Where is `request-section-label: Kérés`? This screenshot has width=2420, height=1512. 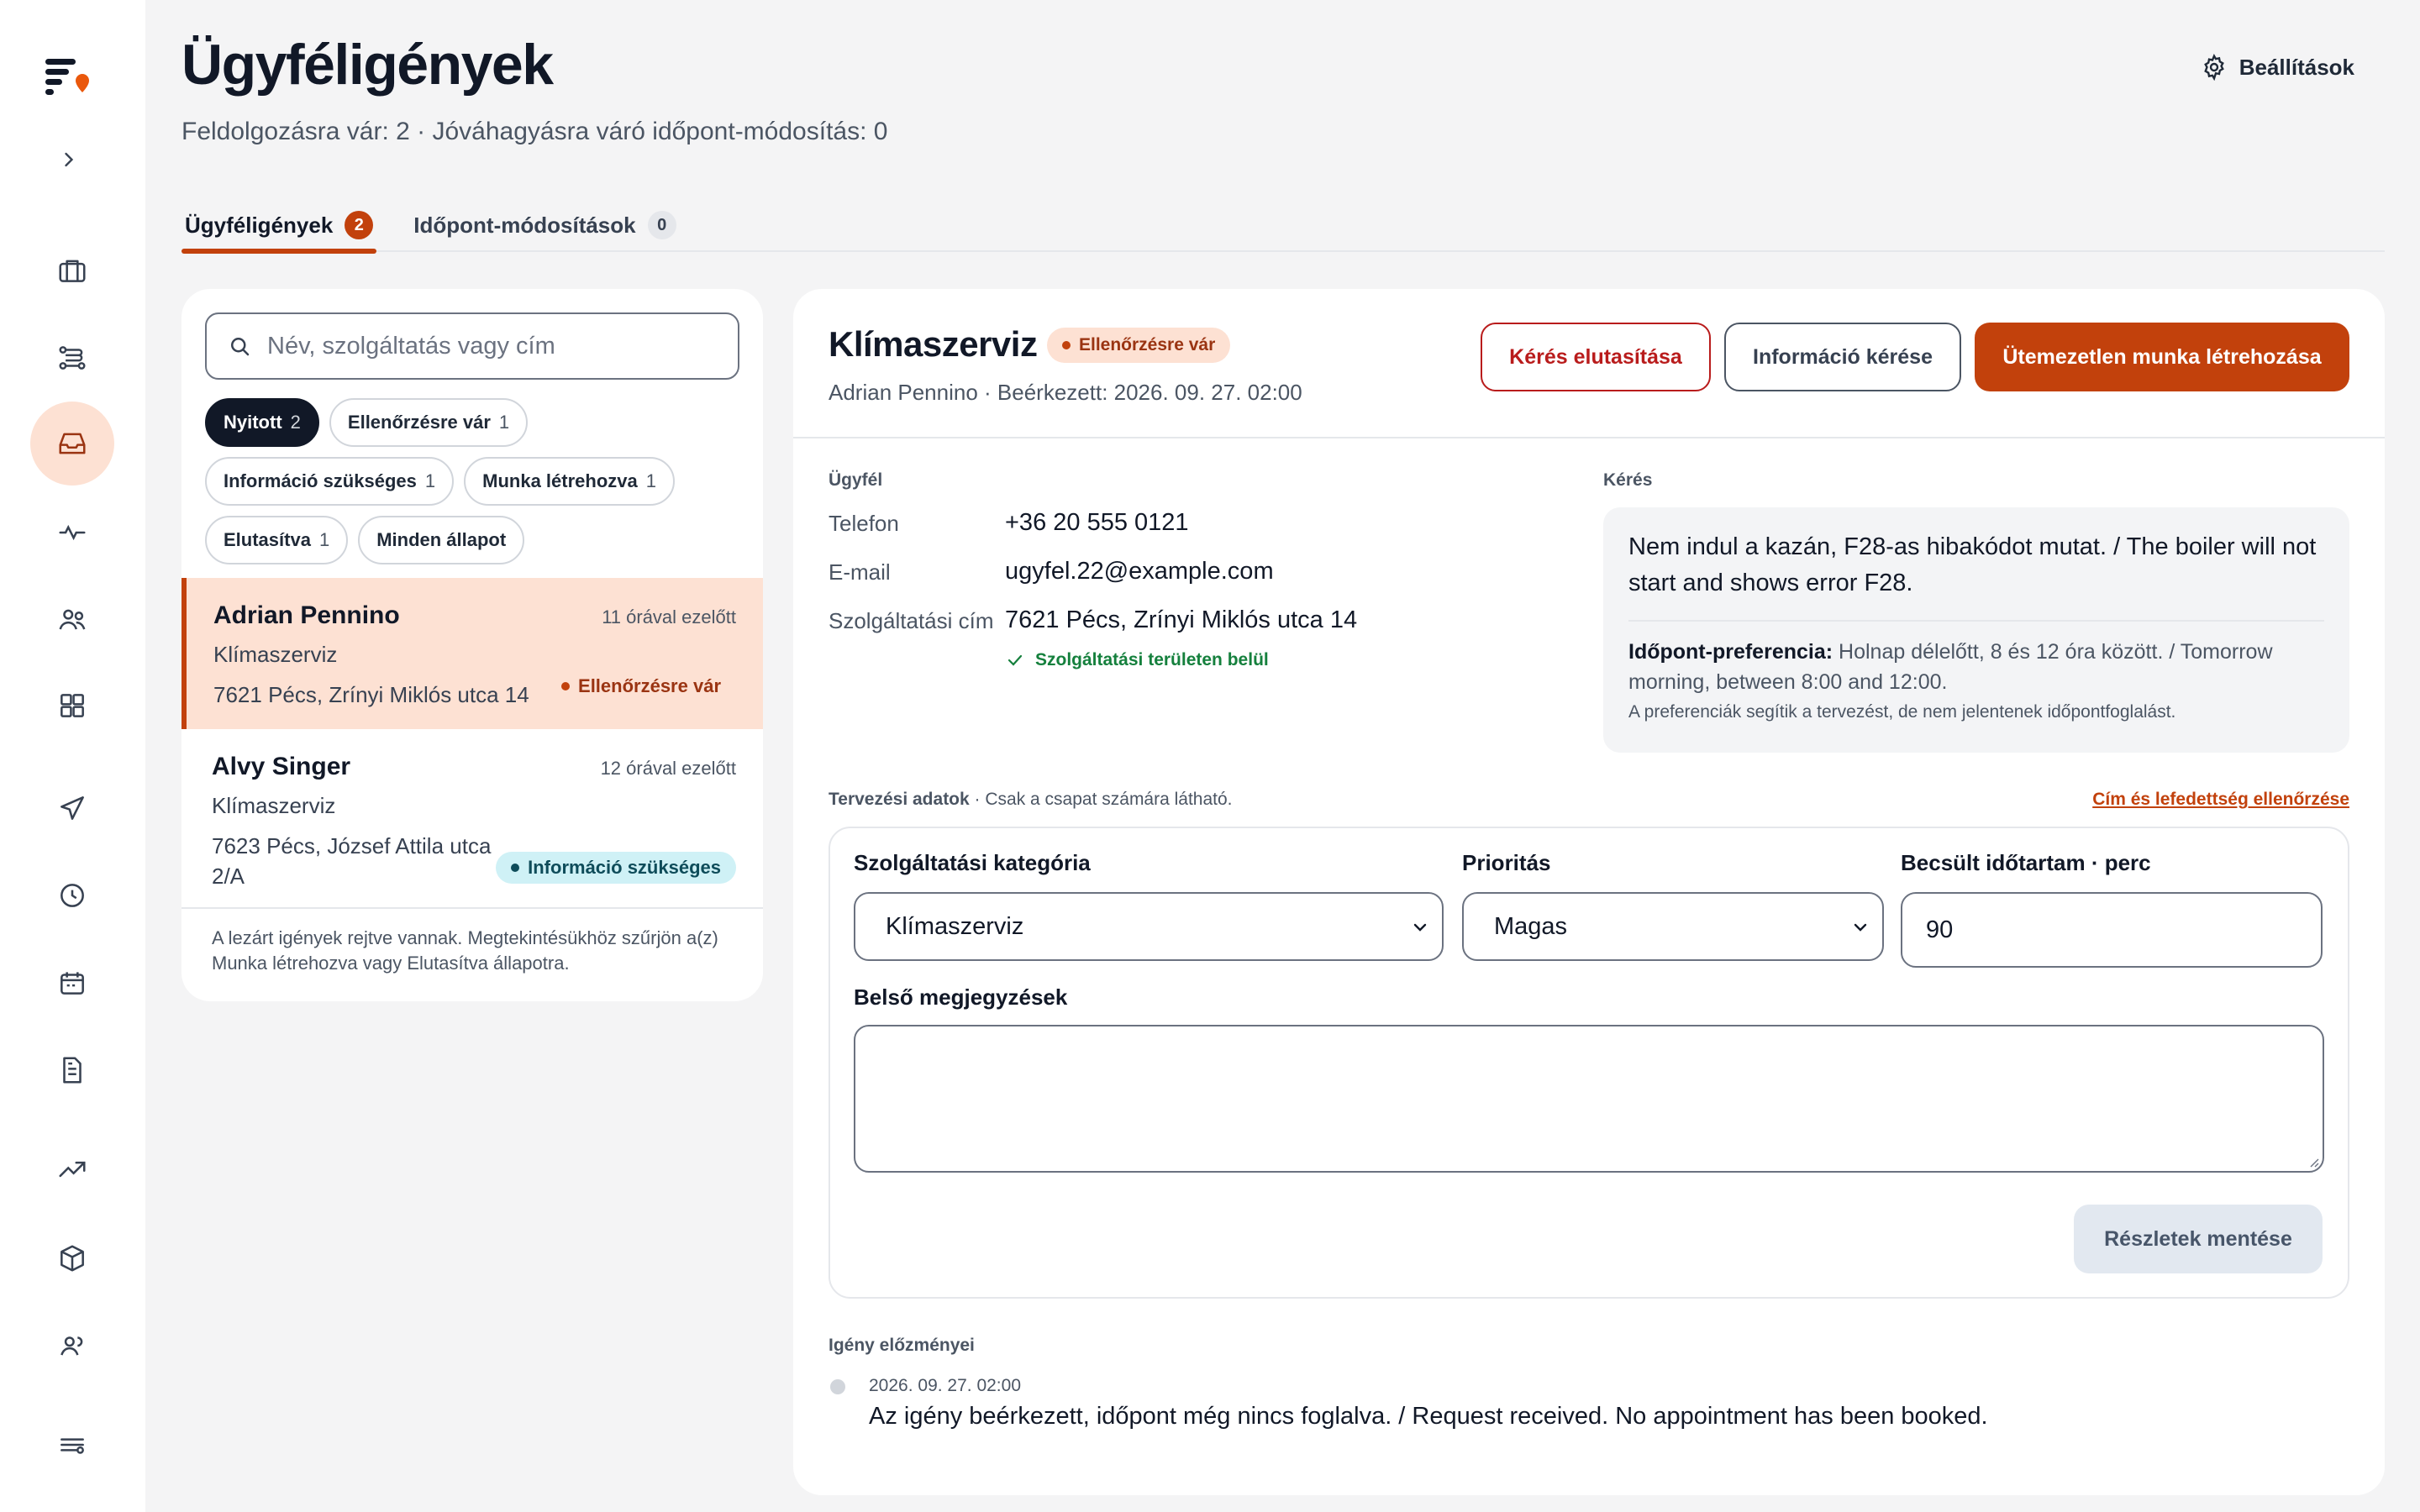 request-section-label: Kérés is located at coordinates (1628, 480).